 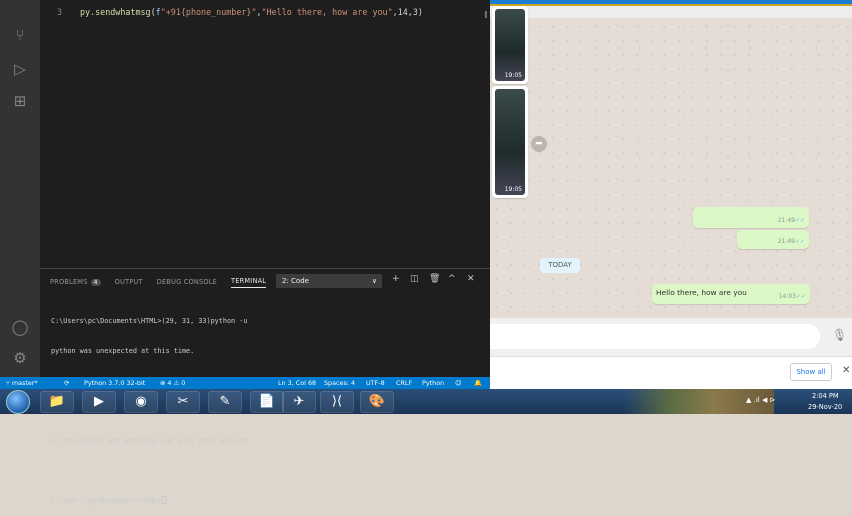 What do you see at coordinates (183, 402) in the screenshot?
I see `snipping-tool-icon: ✂` at bounding box center [183, 402].